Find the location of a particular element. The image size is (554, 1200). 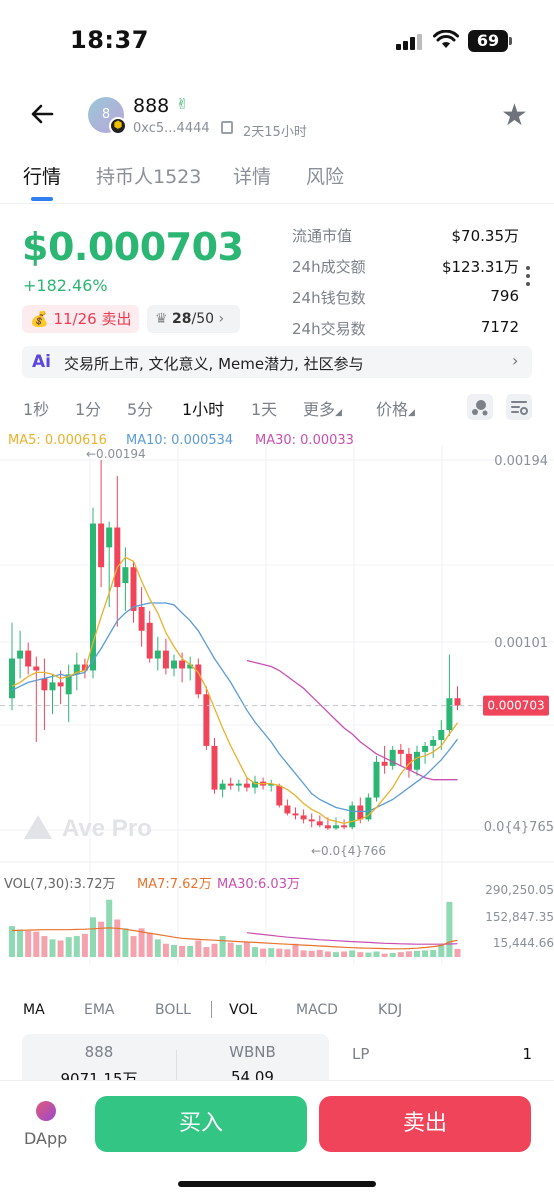

crown-icon: ♛ is located at coordinates (161, 319).